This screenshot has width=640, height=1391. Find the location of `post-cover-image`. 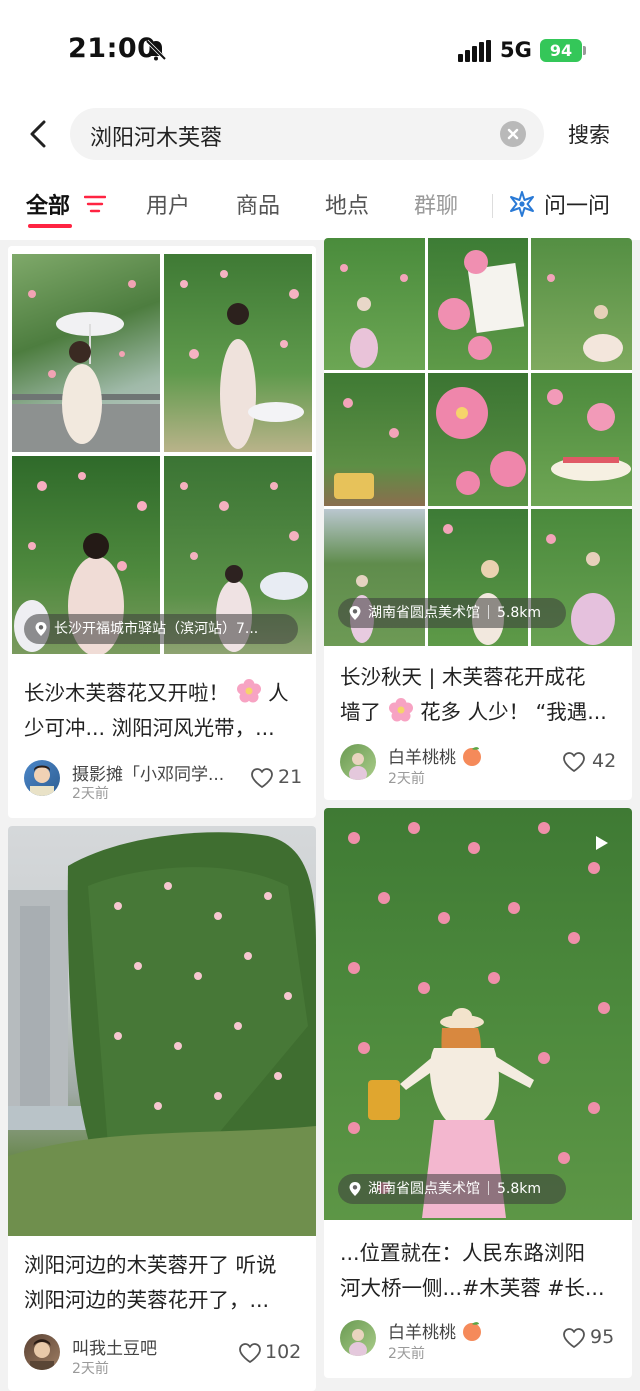

post-cover-image is located at coordinates (162, 1031).